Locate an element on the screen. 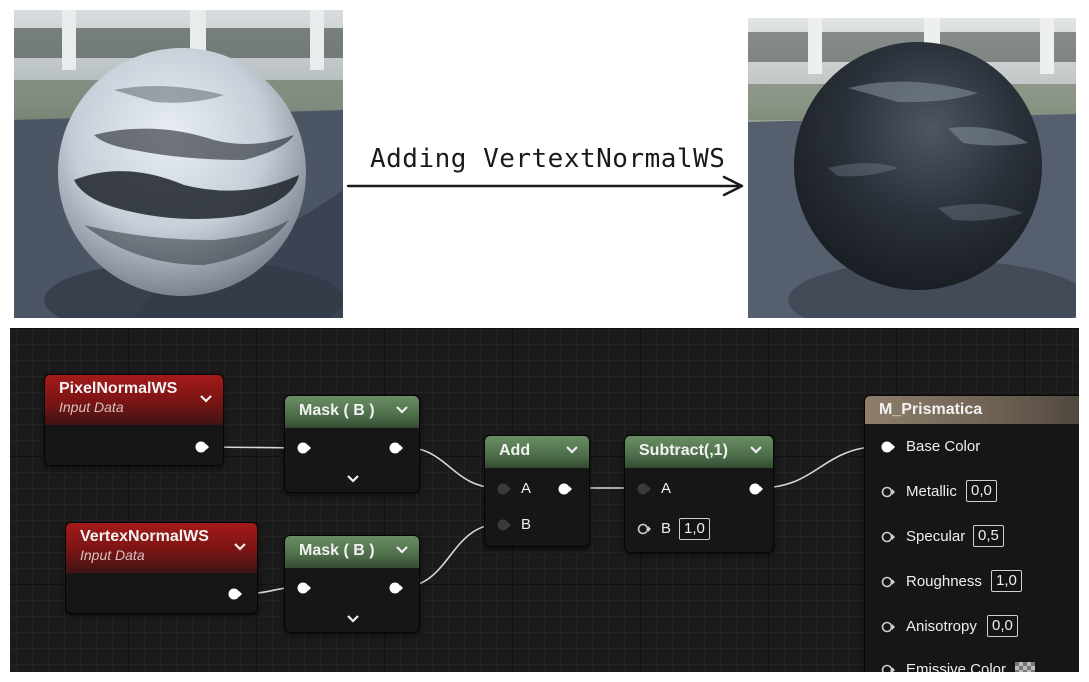 The height and width of the screenshot is (682, 1089). input-value: 0,5 is located at coordinates (988, 536).